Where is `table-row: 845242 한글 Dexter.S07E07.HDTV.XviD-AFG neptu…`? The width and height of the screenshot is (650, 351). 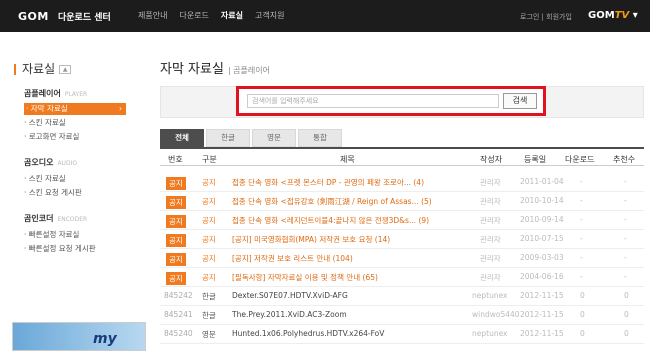 table-row: 845242 한글 Dexter.S07E07.HDTV.XviD-AFG neptu… is located at coordinates (402, 296).